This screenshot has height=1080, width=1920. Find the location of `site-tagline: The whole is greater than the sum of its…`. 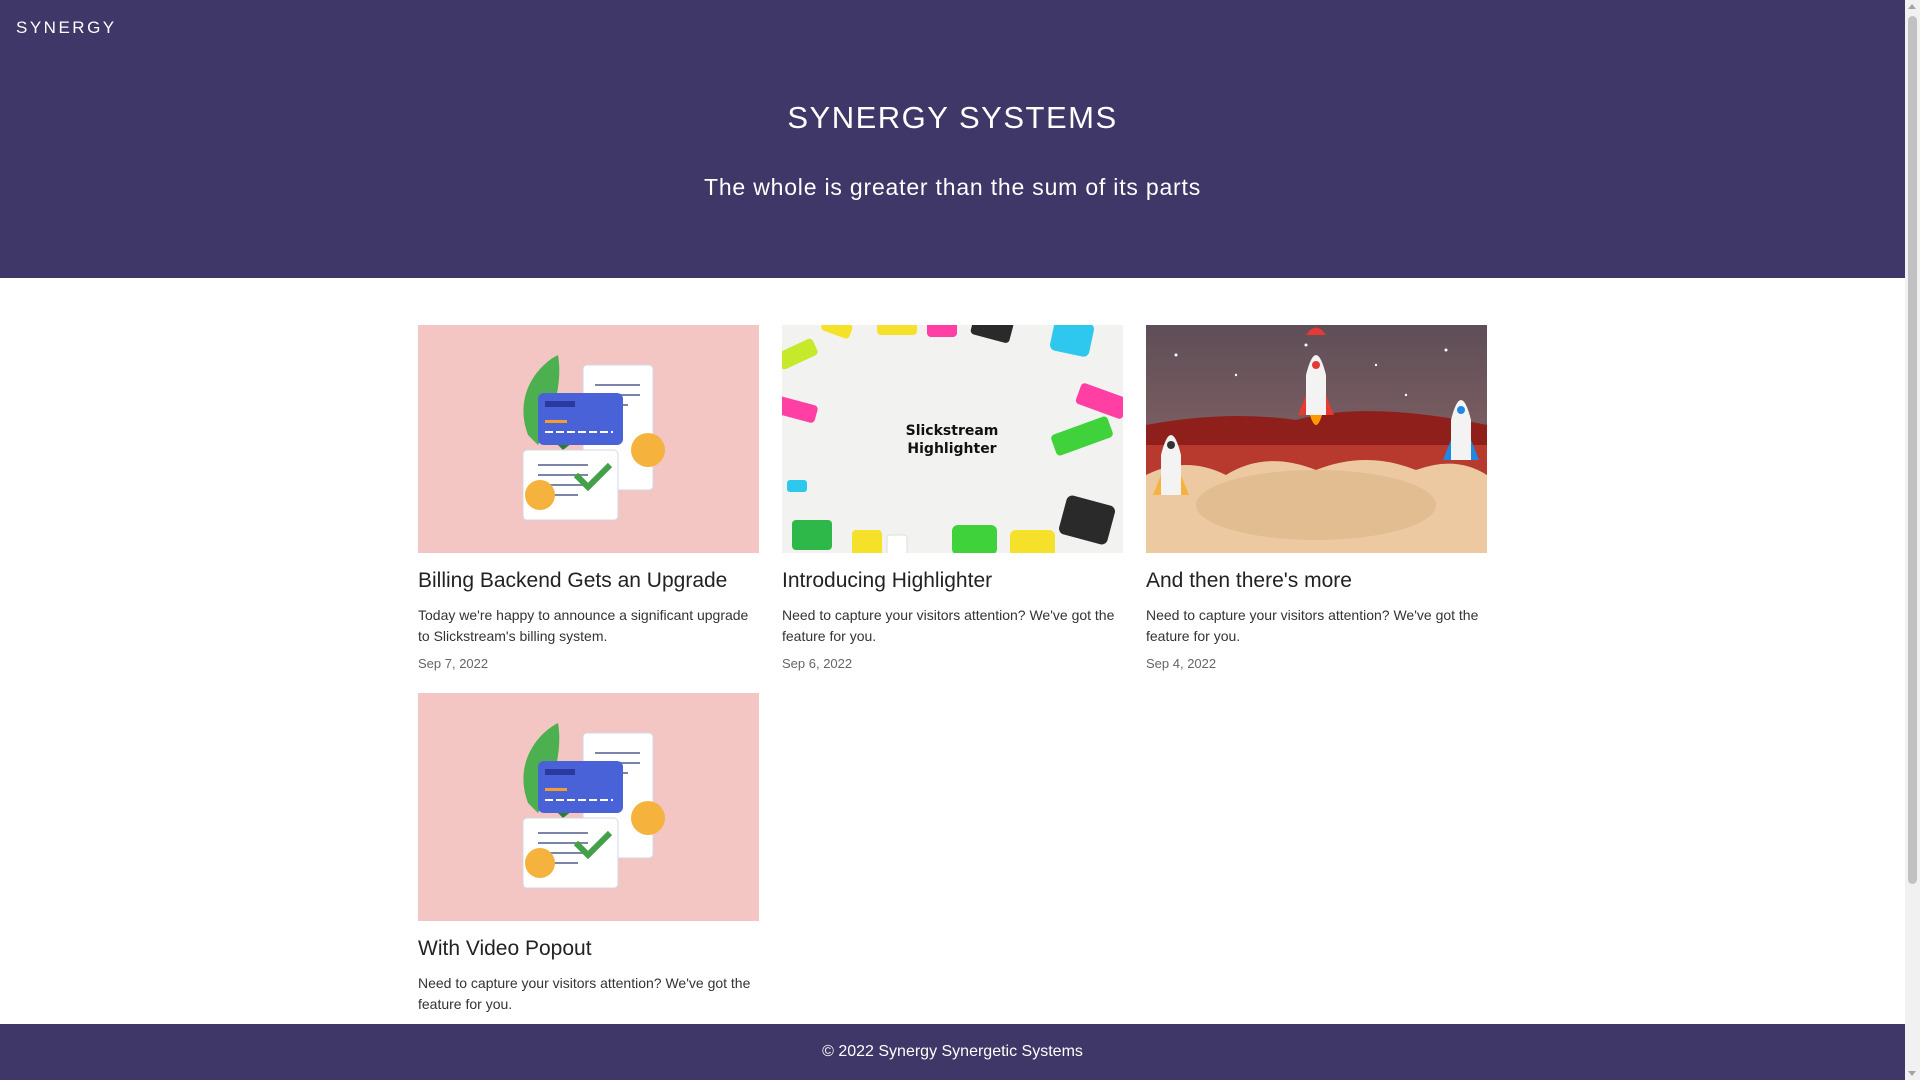

site-tagline: The whole is greater than the sum of its… is located at coordinates (952, 187).